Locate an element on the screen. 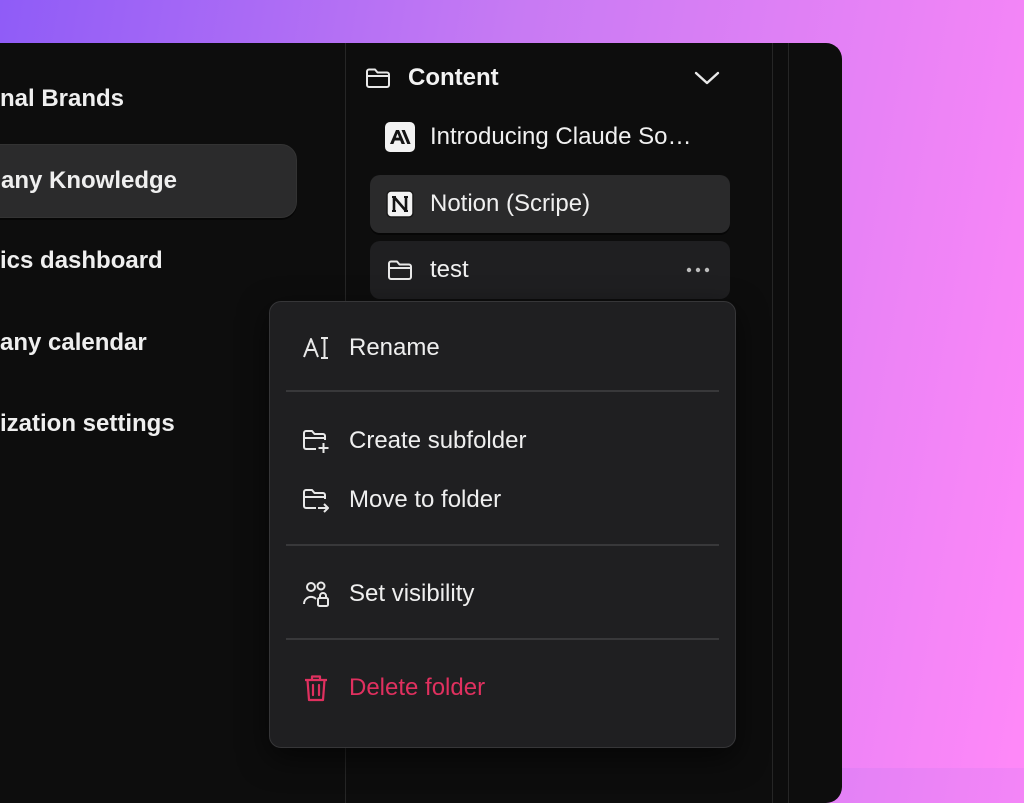 The height and width of the screenshot is (803, 1024). rename-text-icon is located at coordinates (316, 348).